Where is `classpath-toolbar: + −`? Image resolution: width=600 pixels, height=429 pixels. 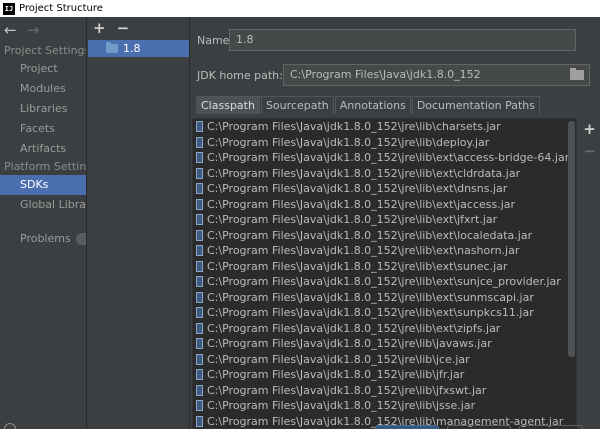
classpath-toolbar: + − is located at coordinates (589, 273).